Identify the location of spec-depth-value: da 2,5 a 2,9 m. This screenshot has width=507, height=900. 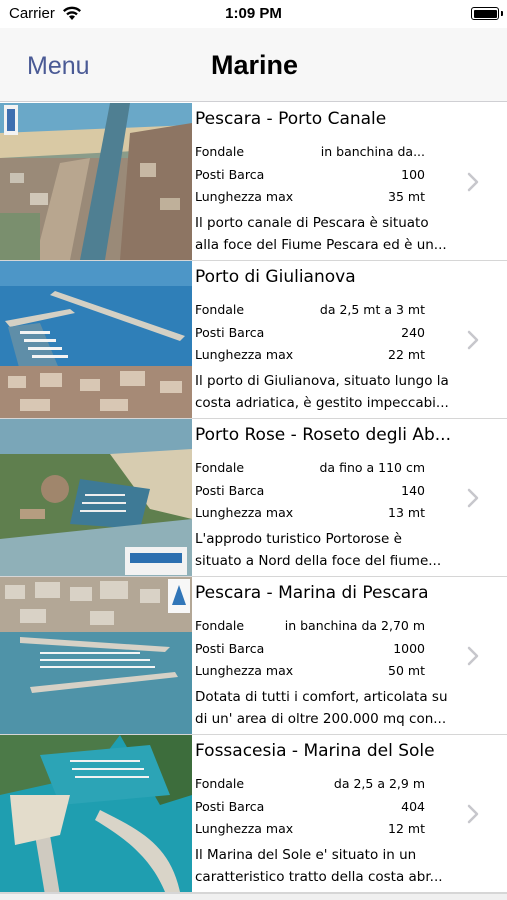
(379, 783).